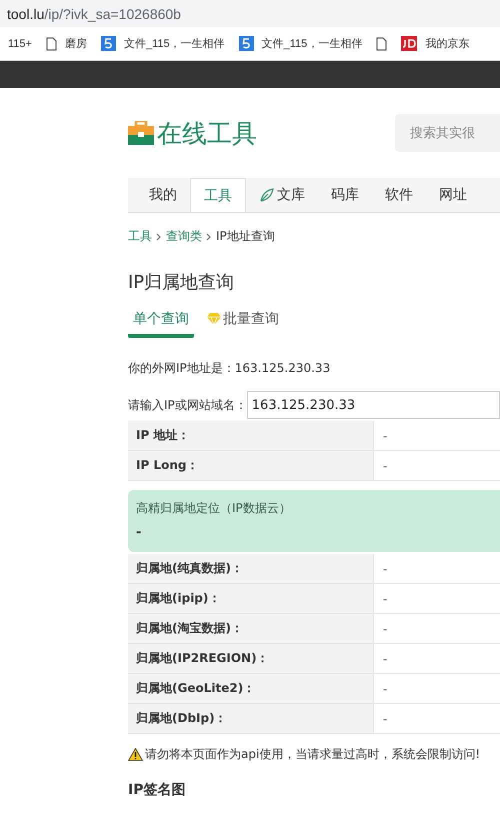 The height and width of the screenshot is (816, 500). Describe the element at coordinates (373, 405) in the screenshot. I see `ip-input: 163.125.230.33` at that location.